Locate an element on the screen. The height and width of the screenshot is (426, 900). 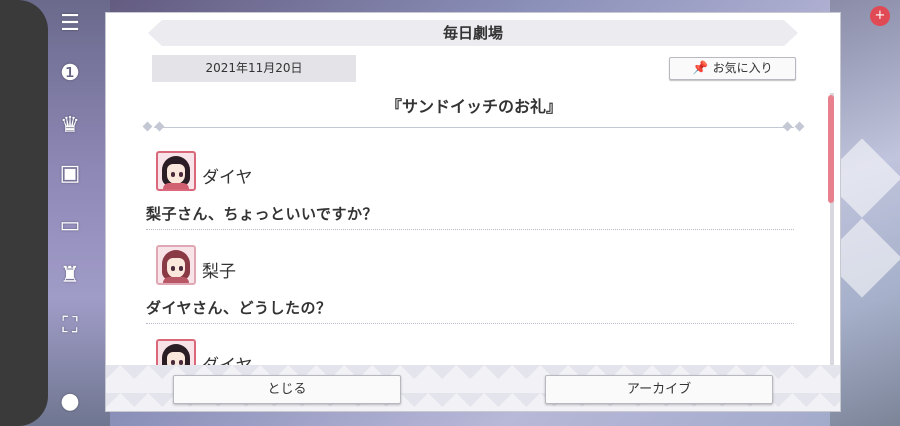
favorite-button: 📌 お気に入り is located at coordinates (732, 68).